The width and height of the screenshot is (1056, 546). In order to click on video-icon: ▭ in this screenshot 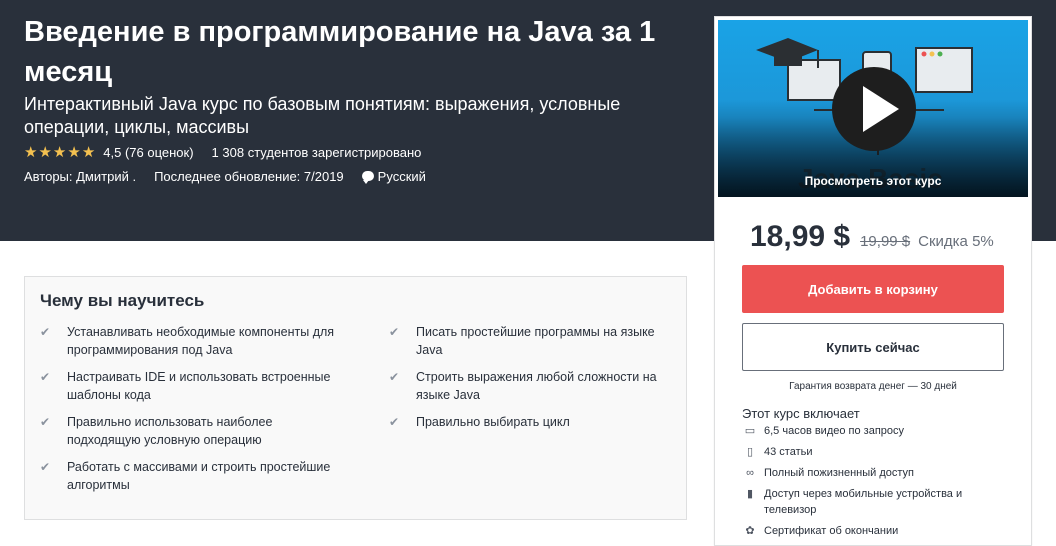, I will do `click(750, 431)`.